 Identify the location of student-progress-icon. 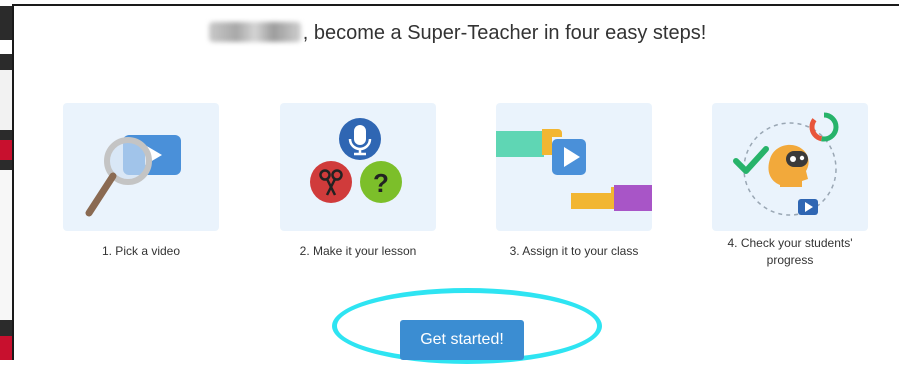
(786, 164).